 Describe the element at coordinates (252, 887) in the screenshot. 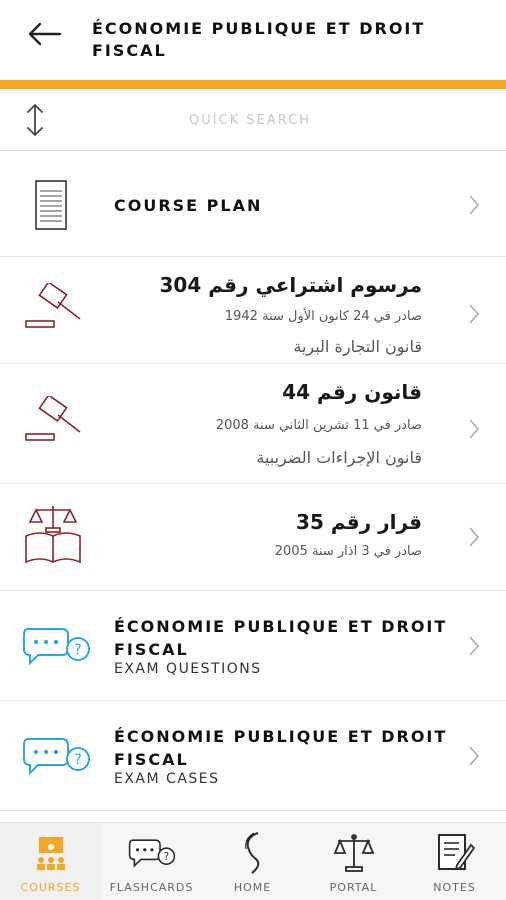

I see `tab-label: HOME` at that location.